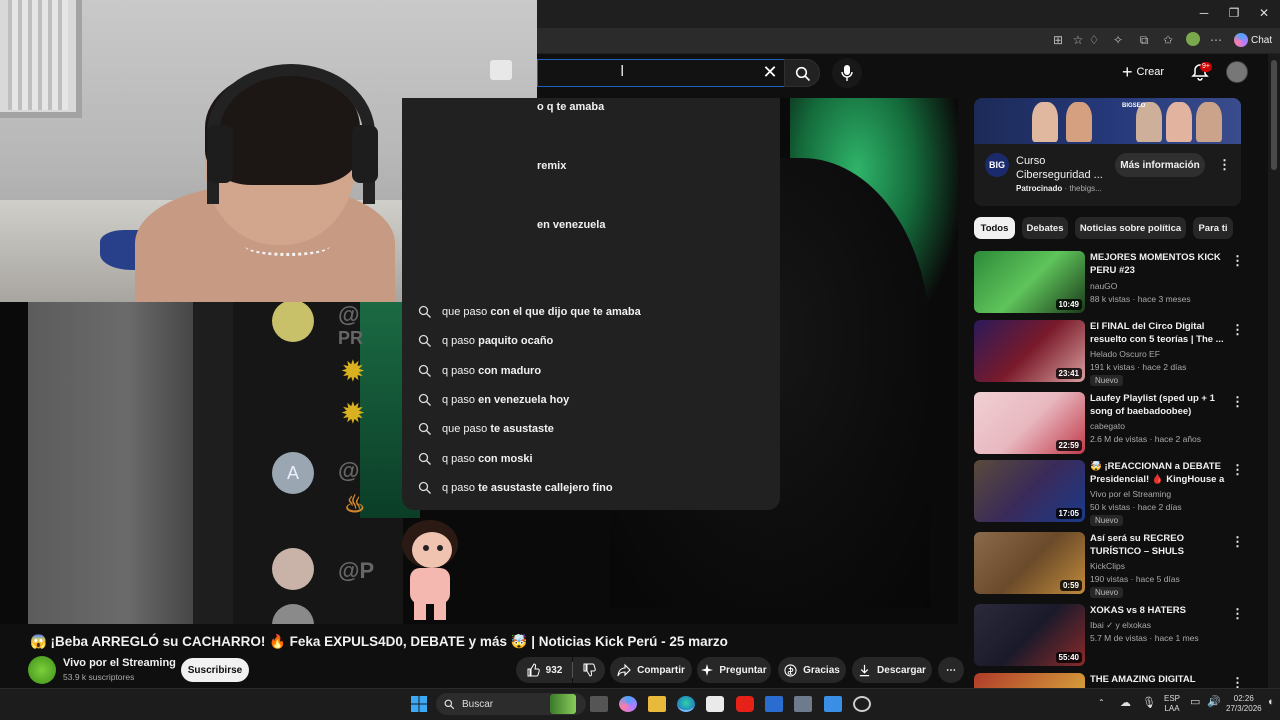  Describe the element at coordinates (802, 73) in the screenshot. I see `search-button` at that location.